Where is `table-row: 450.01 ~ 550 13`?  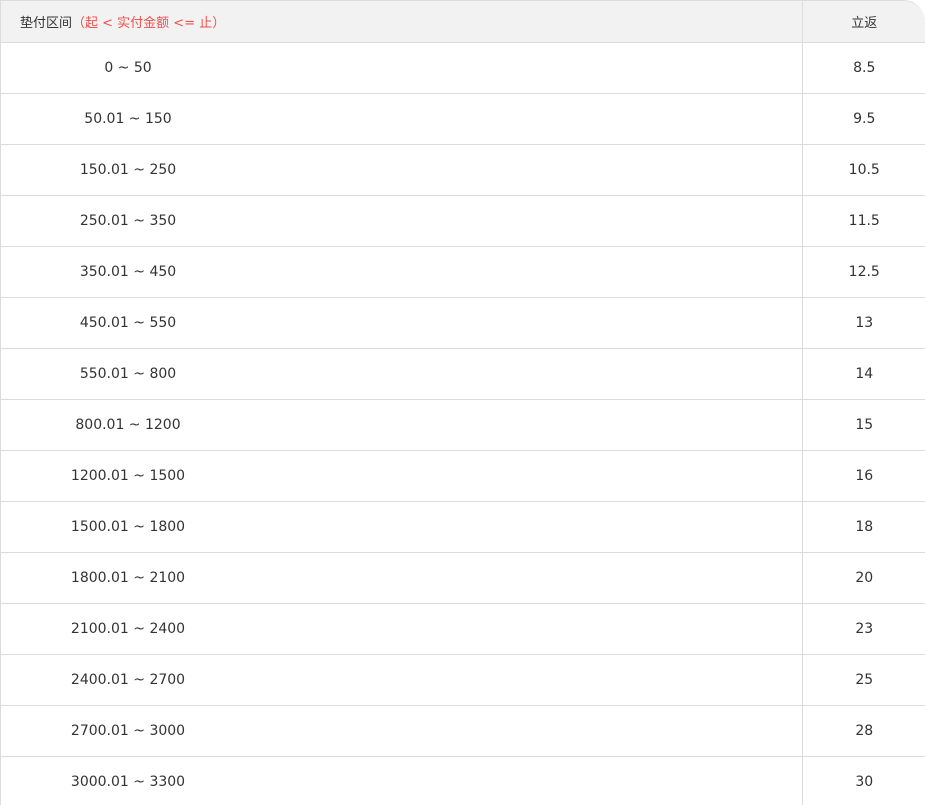 table-row: 450.01 ~ 550 13 is located at coordinates (463, 323).